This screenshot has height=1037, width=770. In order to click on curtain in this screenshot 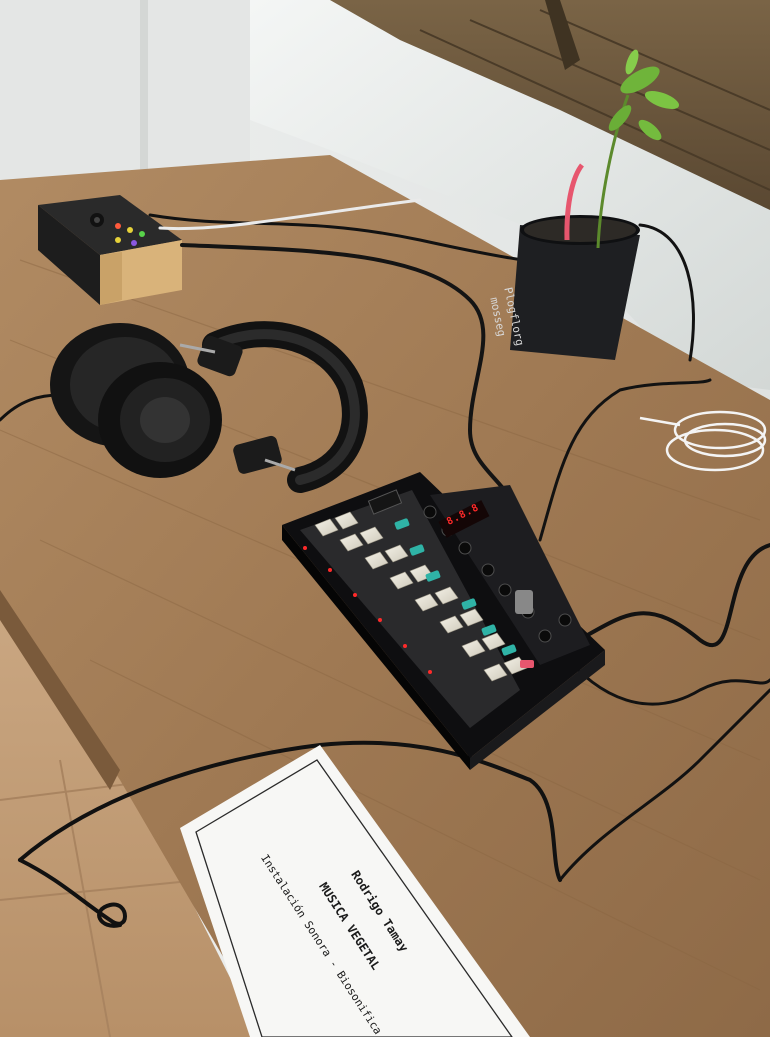, I will do `click(125, 95)`.